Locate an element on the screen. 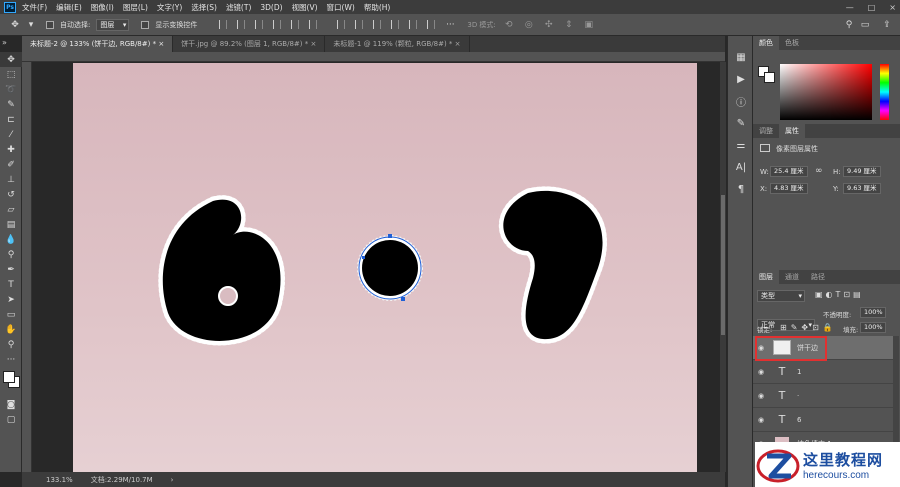  layer-filter-icons: ▣◐T⊡▤ is located at coordinates (839, 294).